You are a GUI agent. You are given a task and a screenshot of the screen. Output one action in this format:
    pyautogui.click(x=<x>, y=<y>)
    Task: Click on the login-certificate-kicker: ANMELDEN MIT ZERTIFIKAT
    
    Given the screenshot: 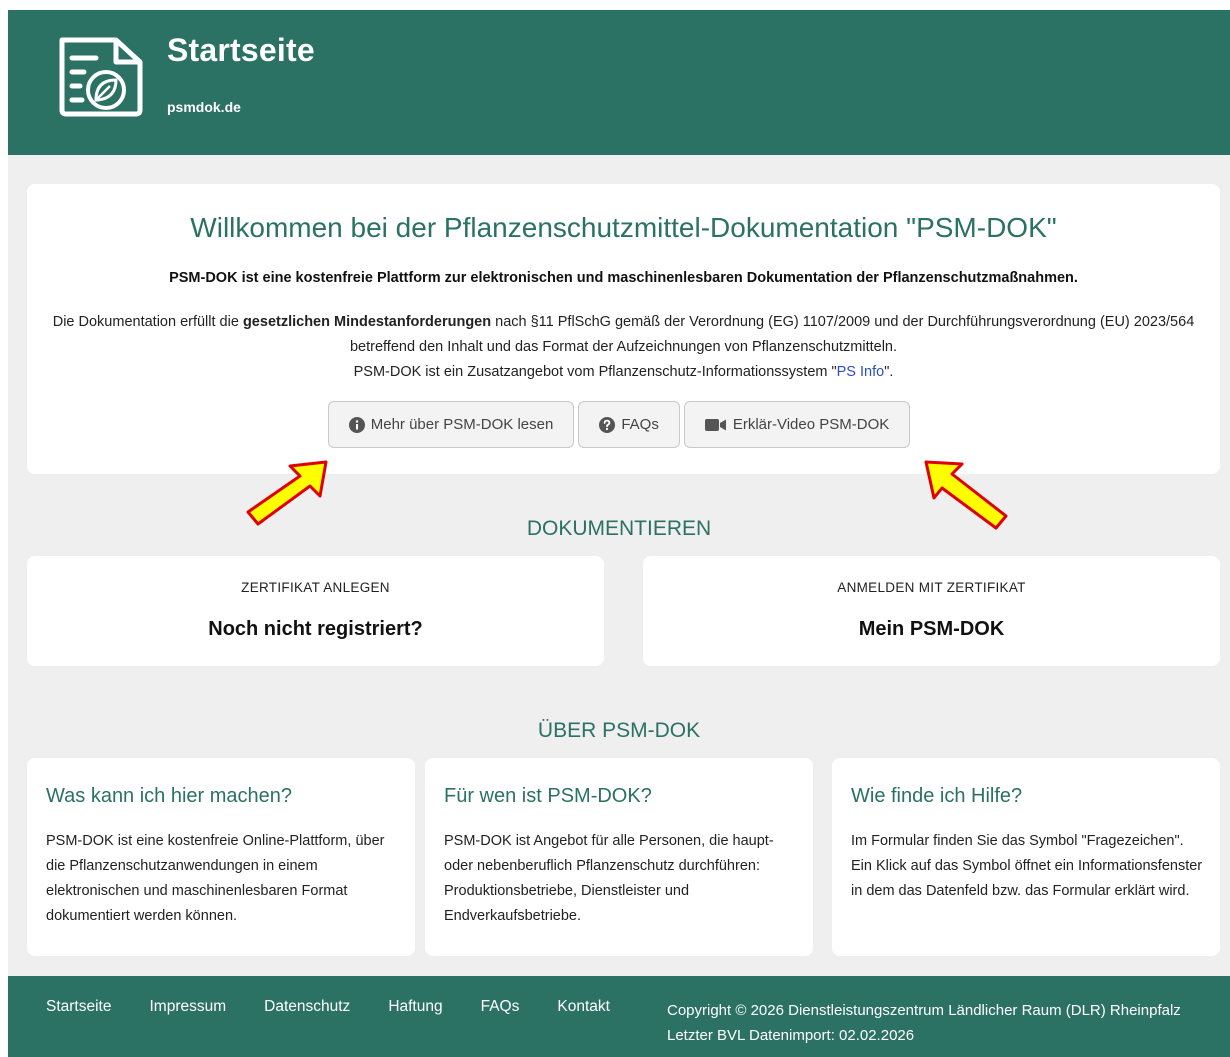 What is the action you would take?
    pyautogui.click(x=931, y=587)
    